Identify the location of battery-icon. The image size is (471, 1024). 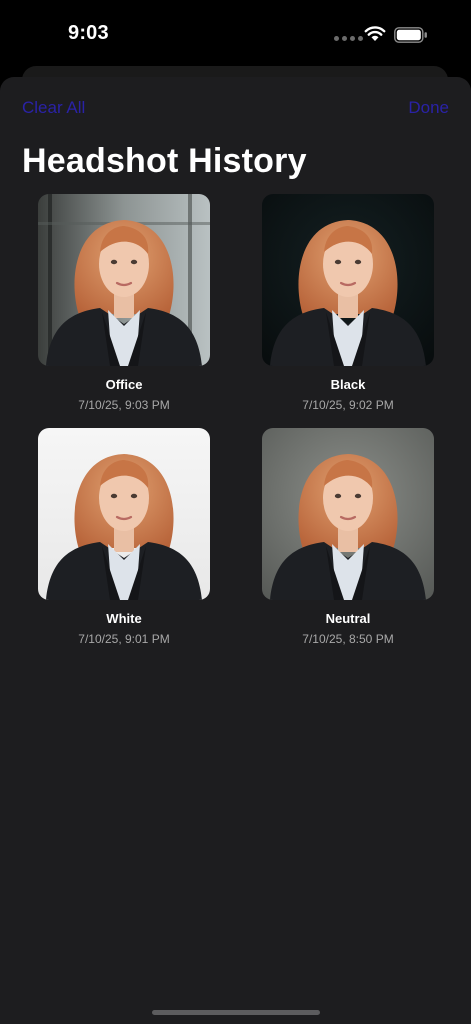
(410, 35).